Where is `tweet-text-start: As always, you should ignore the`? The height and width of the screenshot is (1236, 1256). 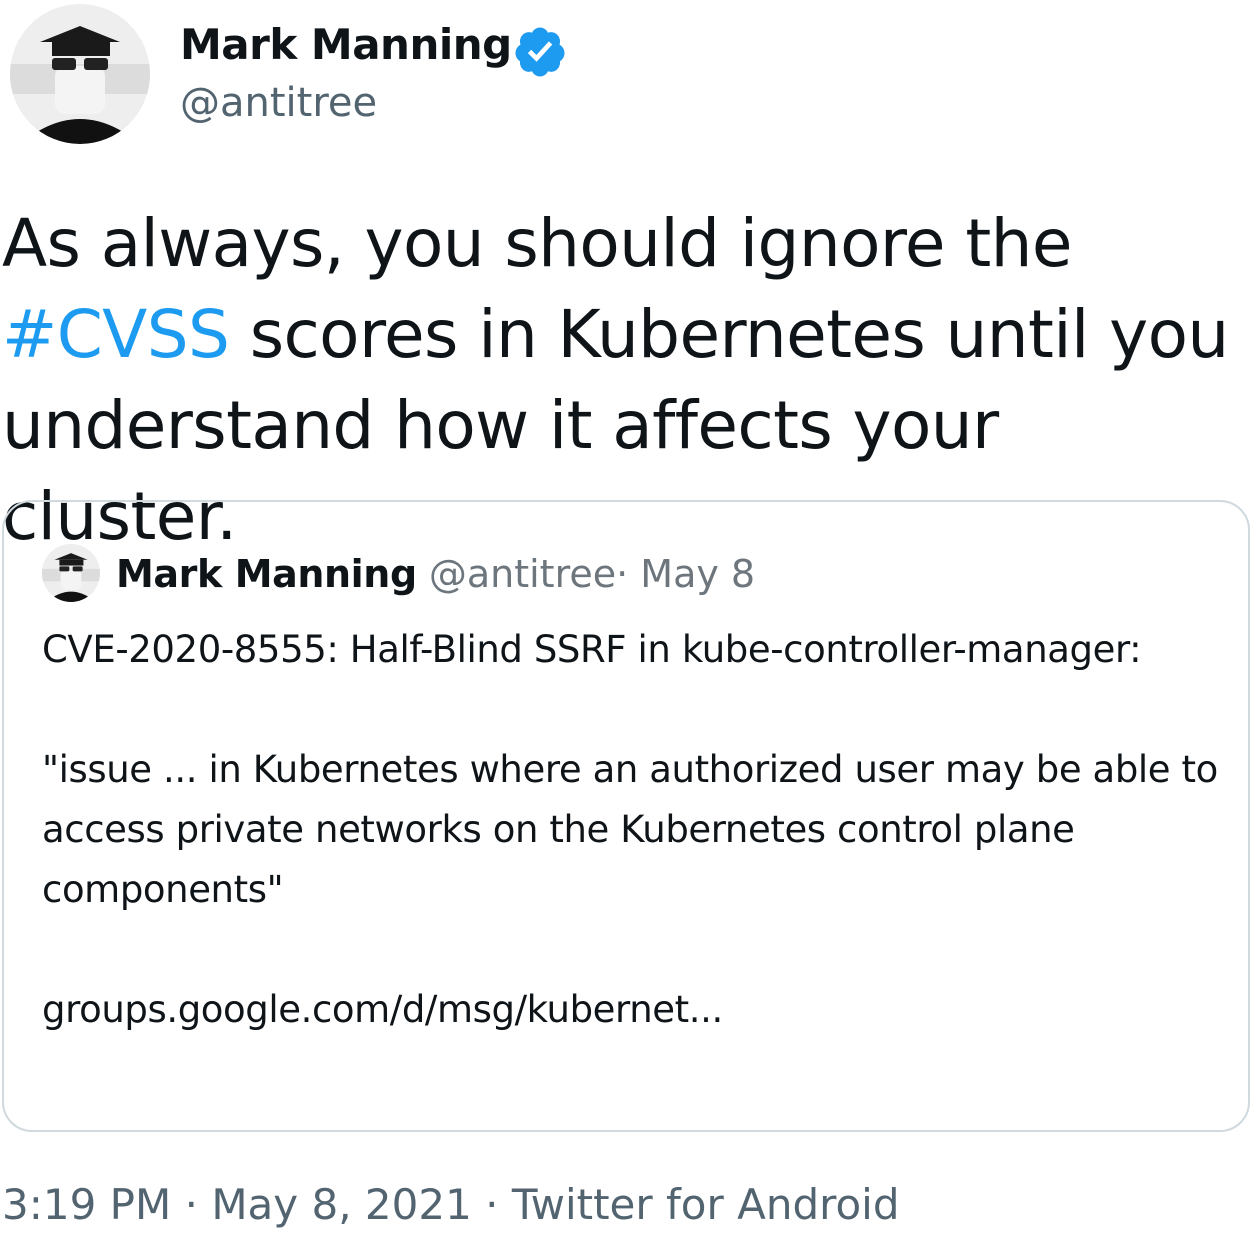
tweet-text-start: As always, you should ignore the is located at coordinates (537, 243).